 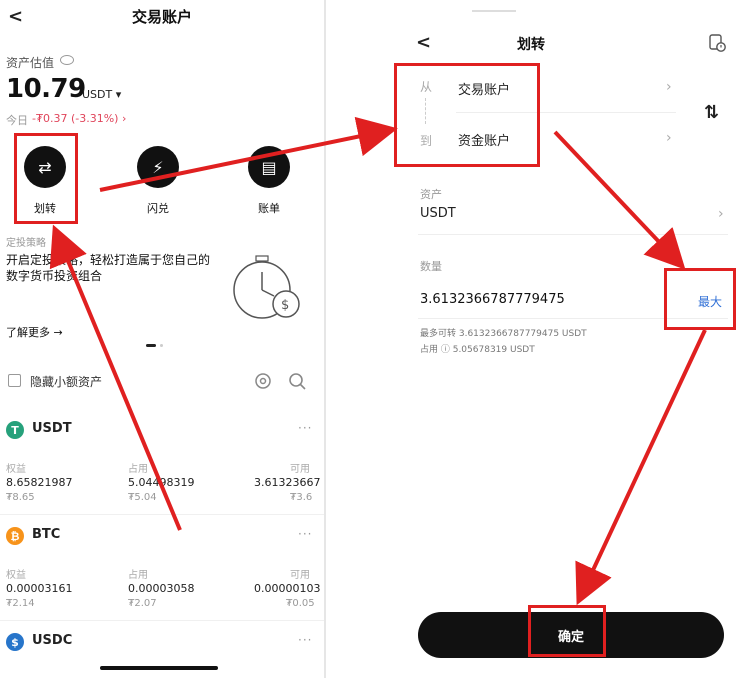 I want to click on flash-swap-button: ⚡, so click(x=158, y=167).